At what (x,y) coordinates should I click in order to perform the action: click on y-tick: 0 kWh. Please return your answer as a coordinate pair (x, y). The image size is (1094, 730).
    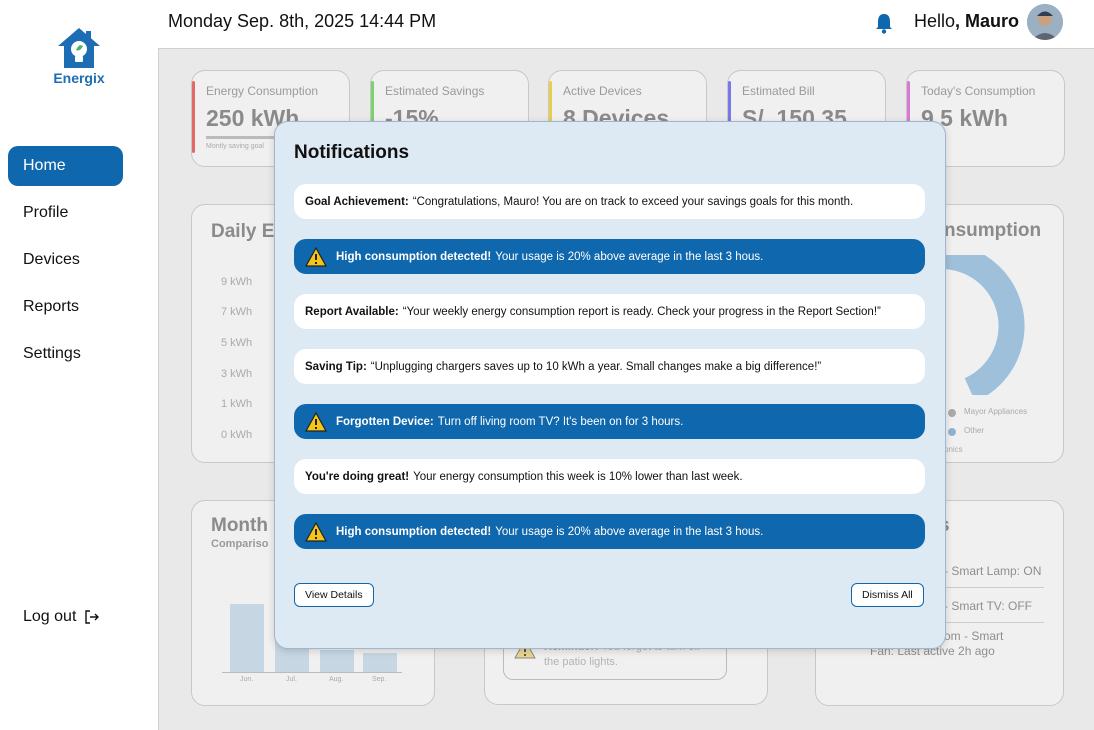
    Looking at the image, I should click on (237, 435).